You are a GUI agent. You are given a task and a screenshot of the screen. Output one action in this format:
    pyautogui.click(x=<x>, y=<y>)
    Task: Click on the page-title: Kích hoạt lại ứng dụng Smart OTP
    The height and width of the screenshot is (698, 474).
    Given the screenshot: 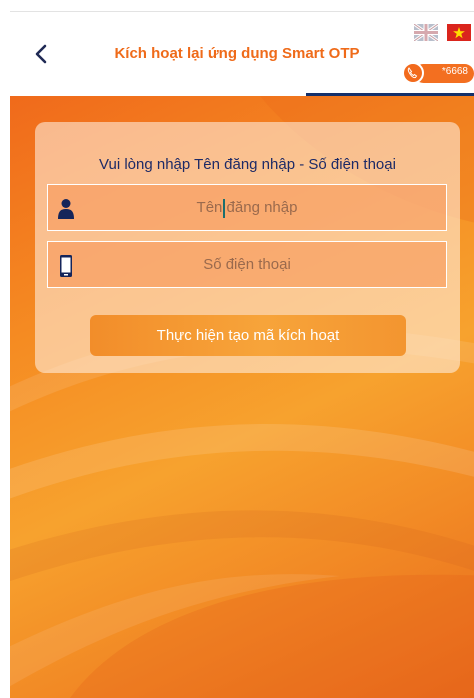 What is the action you would take?
    pyautogui.click(x=237, y=53)
    